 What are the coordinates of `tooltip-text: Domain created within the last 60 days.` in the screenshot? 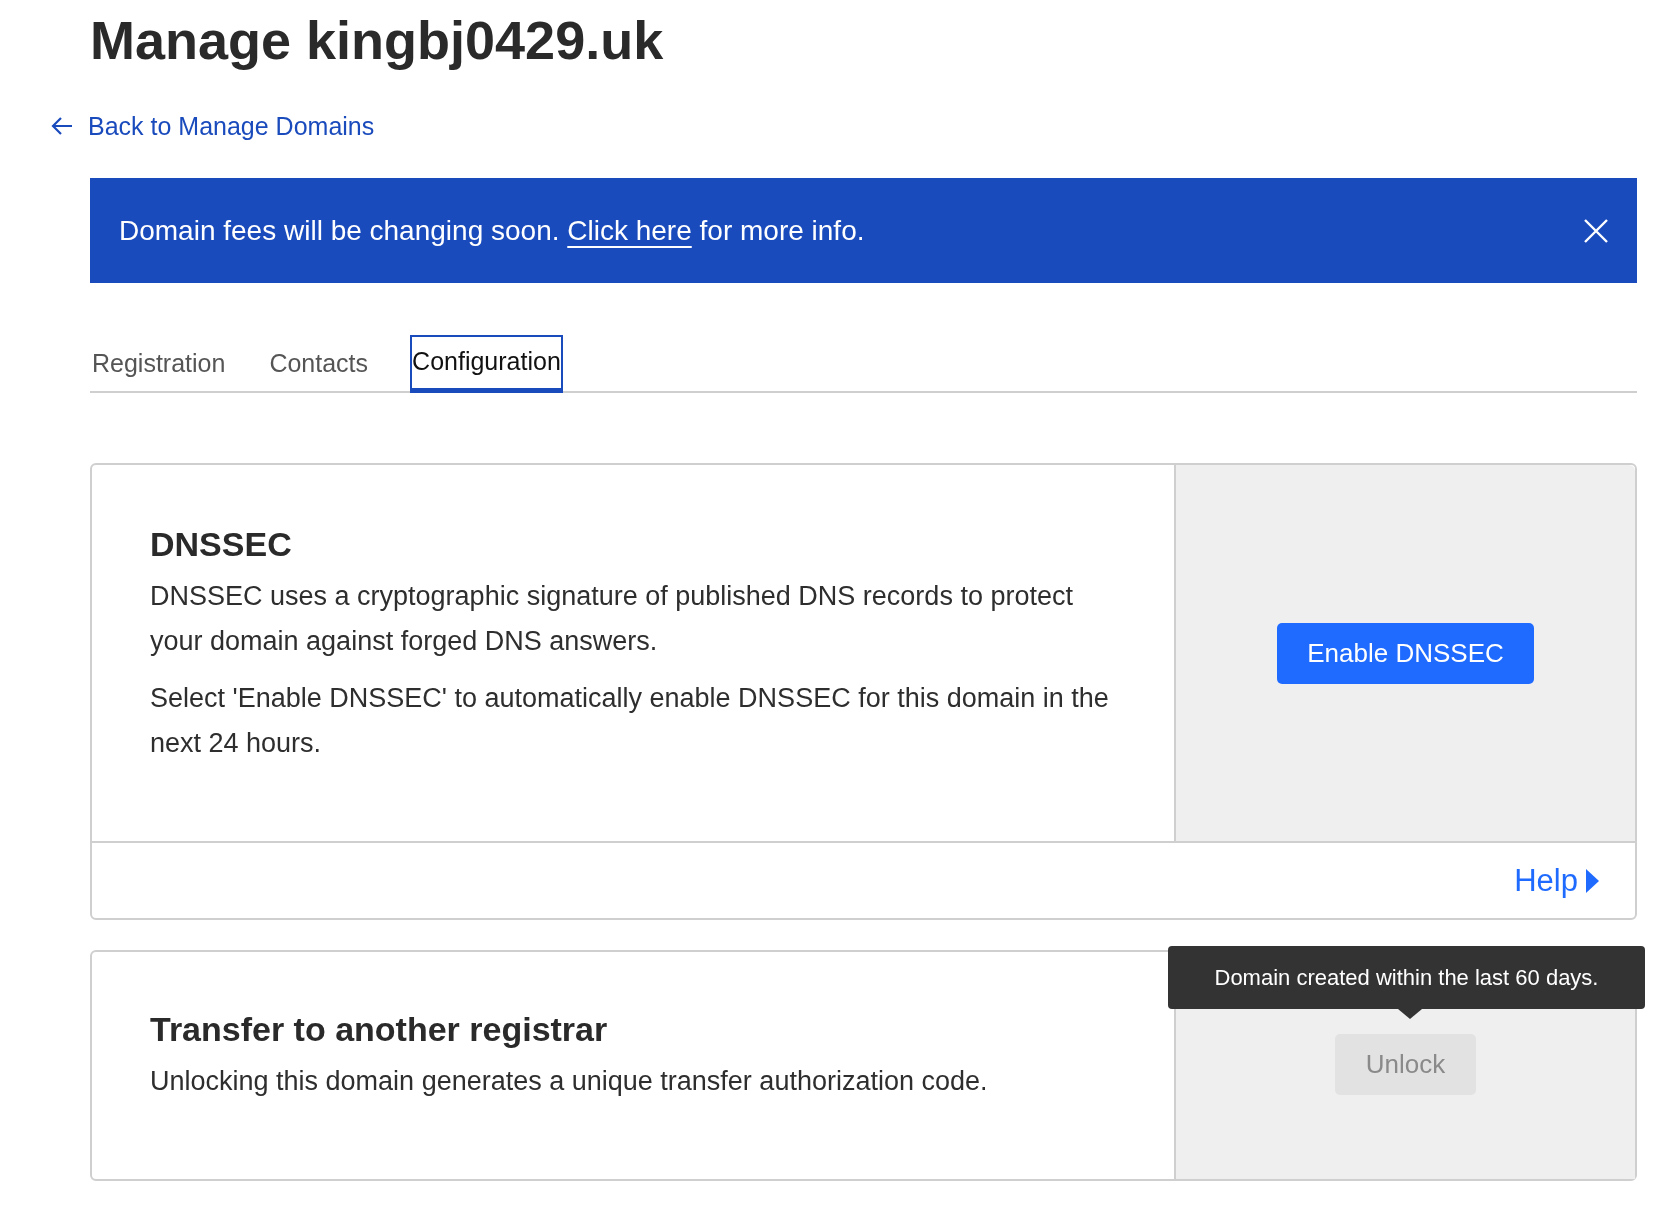 It's located at (1406, 977).